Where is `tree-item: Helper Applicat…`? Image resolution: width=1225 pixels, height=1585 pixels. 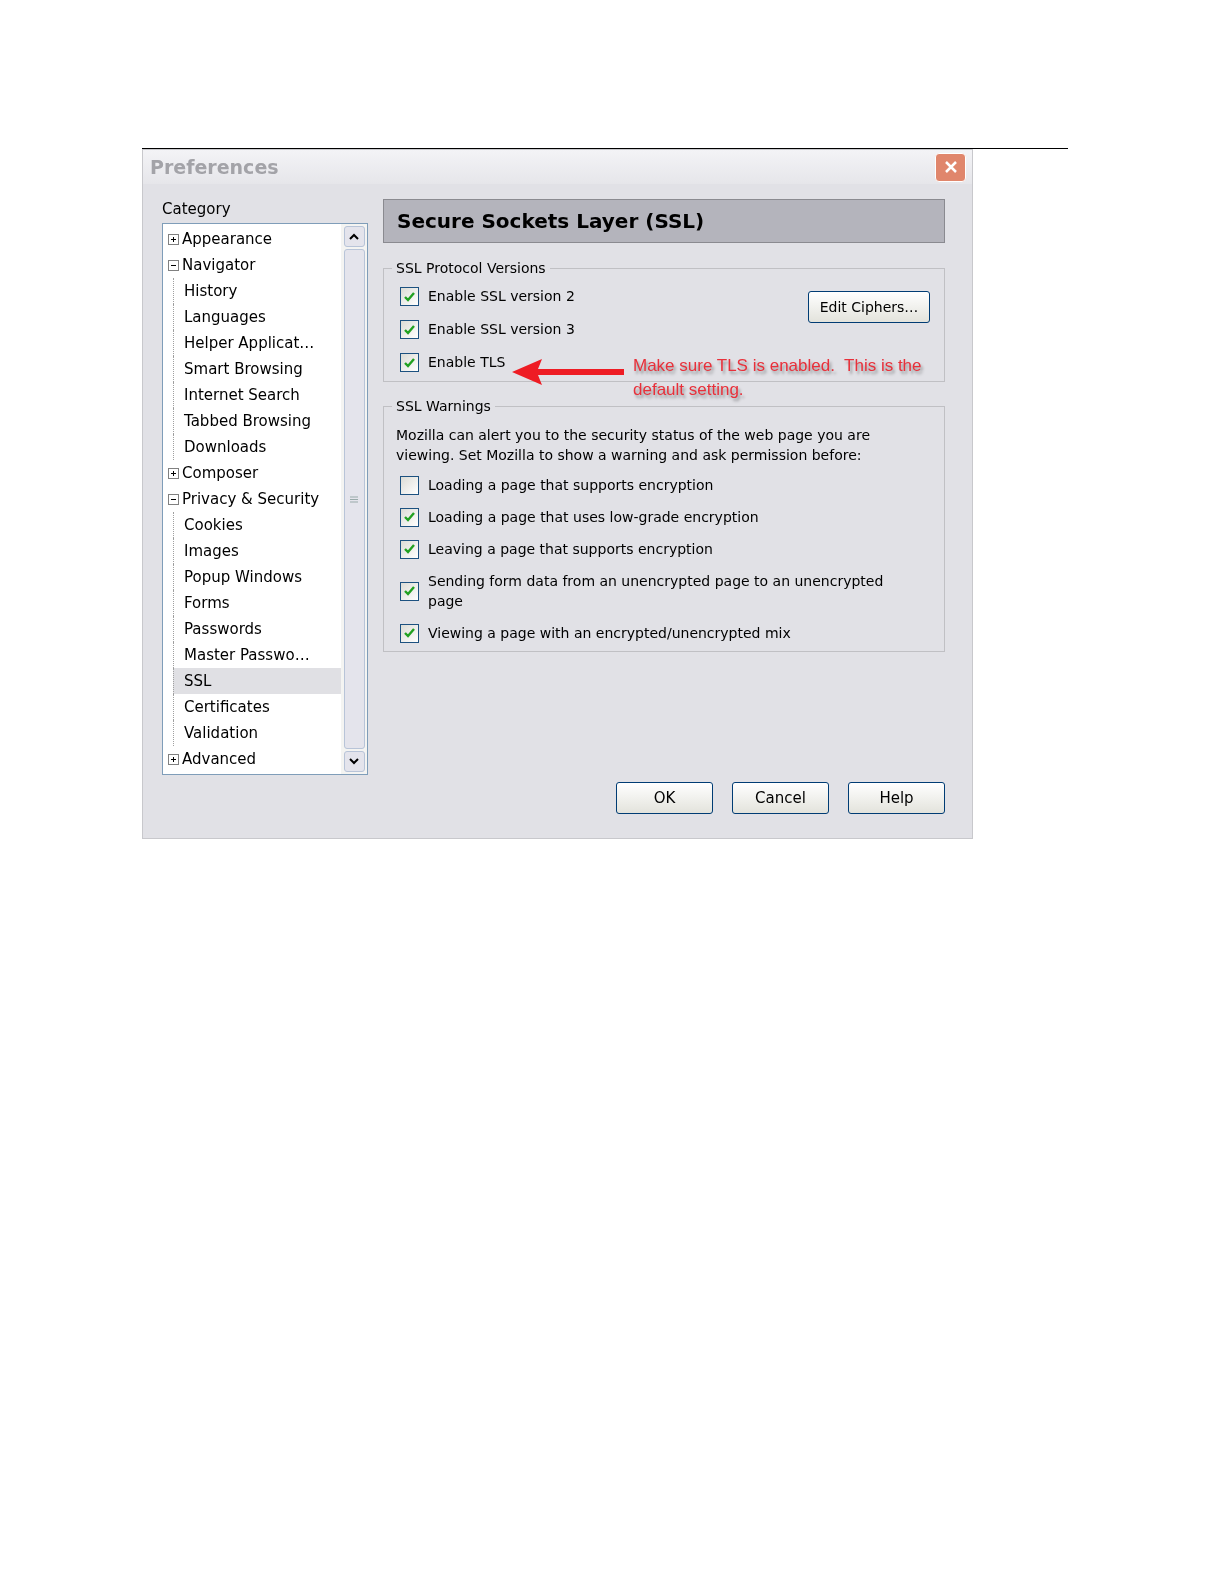
tree-item: Helper Applicat… is located at coordinates (249, 343).